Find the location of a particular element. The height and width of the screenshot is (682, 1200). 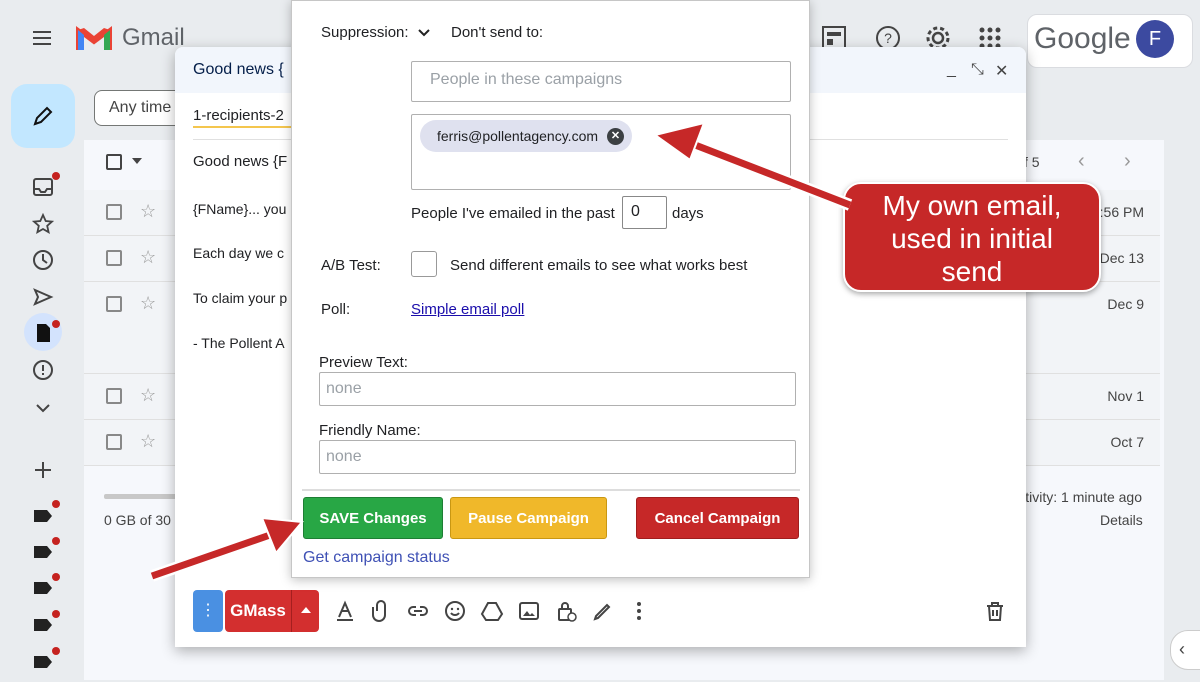

confidential-lock-icon is located at coordinates (566, 611).